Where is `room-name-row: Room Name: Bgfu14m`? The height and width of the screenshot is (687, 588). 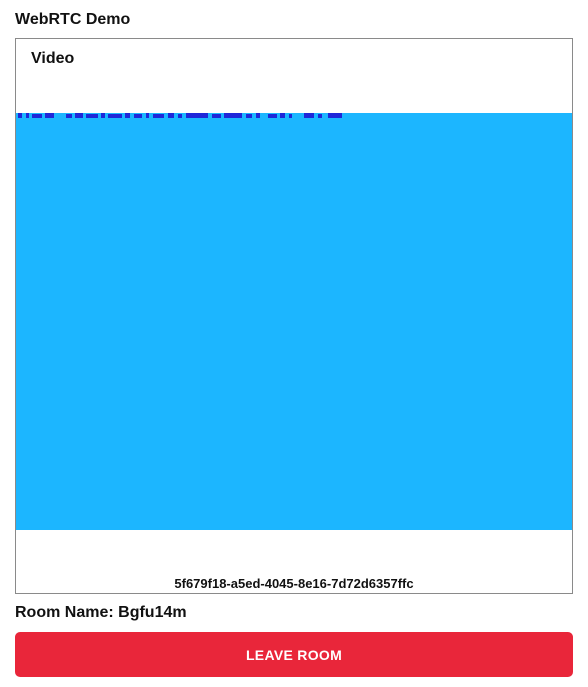
room-name-row: Room Name: Bgfu14m is located at coordinates (101, 613).